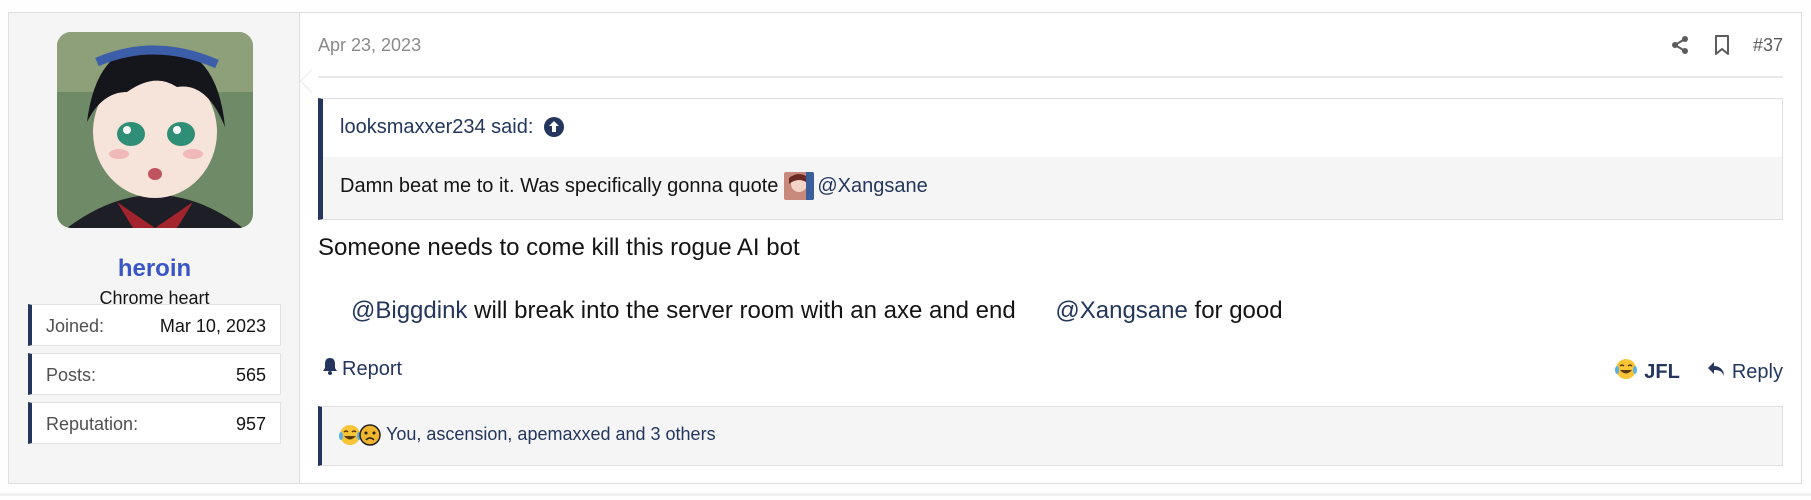 The image size is (1811, 500). I want to click on stat-value: 565, so click(250, 375).